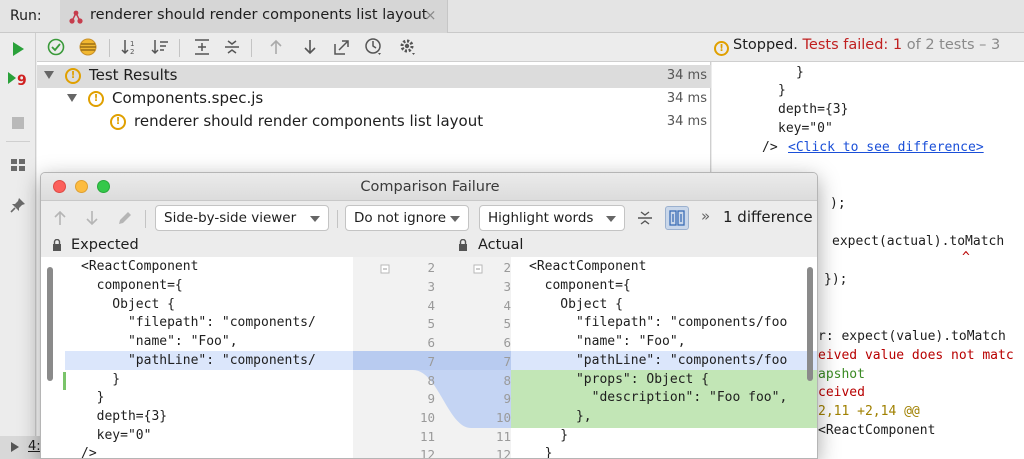  What do you see at coordinates (430, 15) in the screenshot?
I see `close-tab-icon: ×` at bounding box center [430, 15].